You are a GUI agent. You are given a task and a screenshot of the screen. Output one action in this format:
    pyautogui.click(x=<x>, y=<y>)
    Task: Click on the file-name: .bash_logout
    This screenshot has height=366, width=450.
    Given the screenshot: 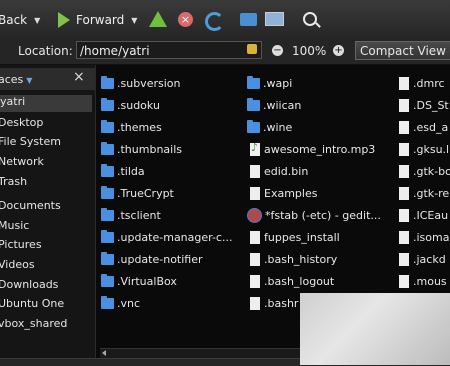 What is the action you would take?
    pyautogui.click(x=299, y=281)
    